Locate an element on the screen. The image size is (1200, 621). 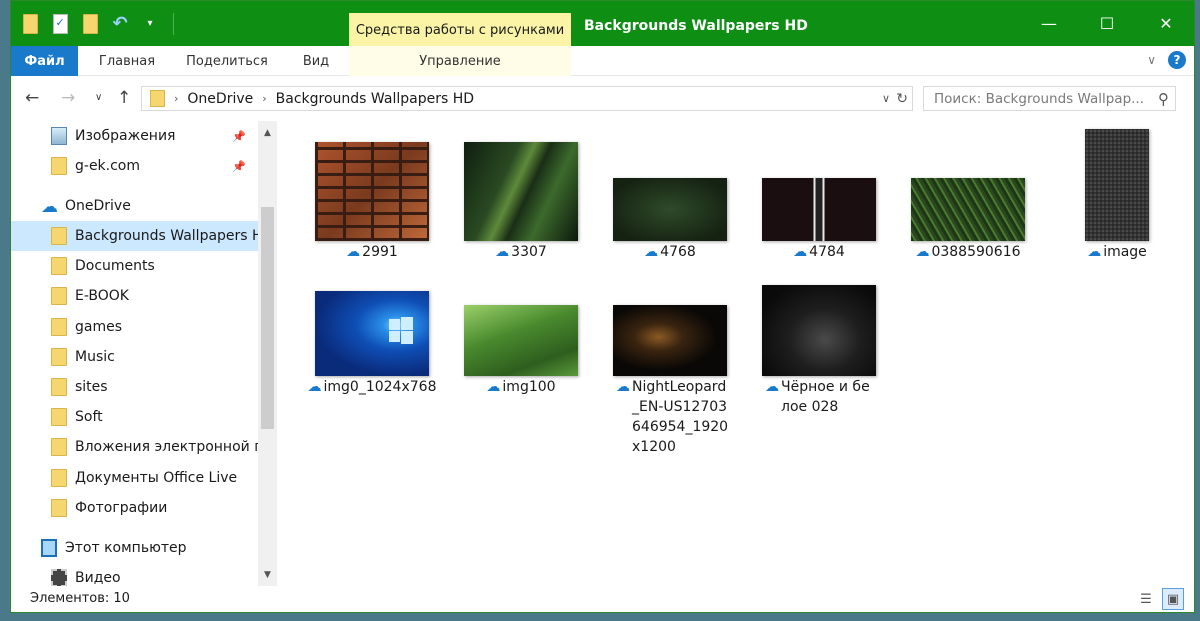
nav-item-this-pc: Этот компьютер is located at coordinates (134, 548).